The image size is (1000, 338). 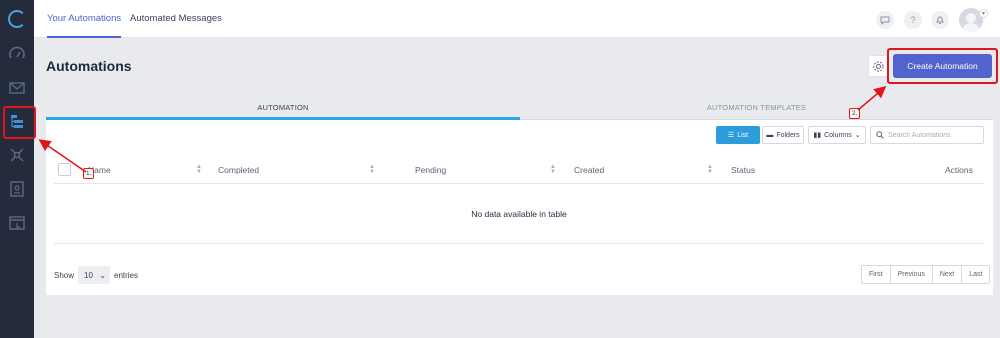 What do you see at coordinates (19, 122) in the screenshot?
I see `annotation-highlight-sidebar` at bounding box center [19, 122].